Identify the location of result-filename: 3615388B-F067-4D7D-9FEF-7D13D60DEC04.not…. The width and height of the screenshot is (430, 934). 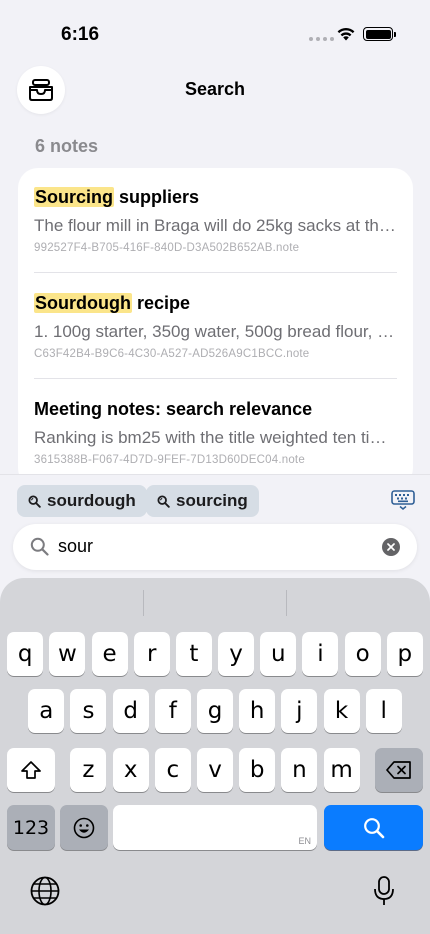
(169, 460).